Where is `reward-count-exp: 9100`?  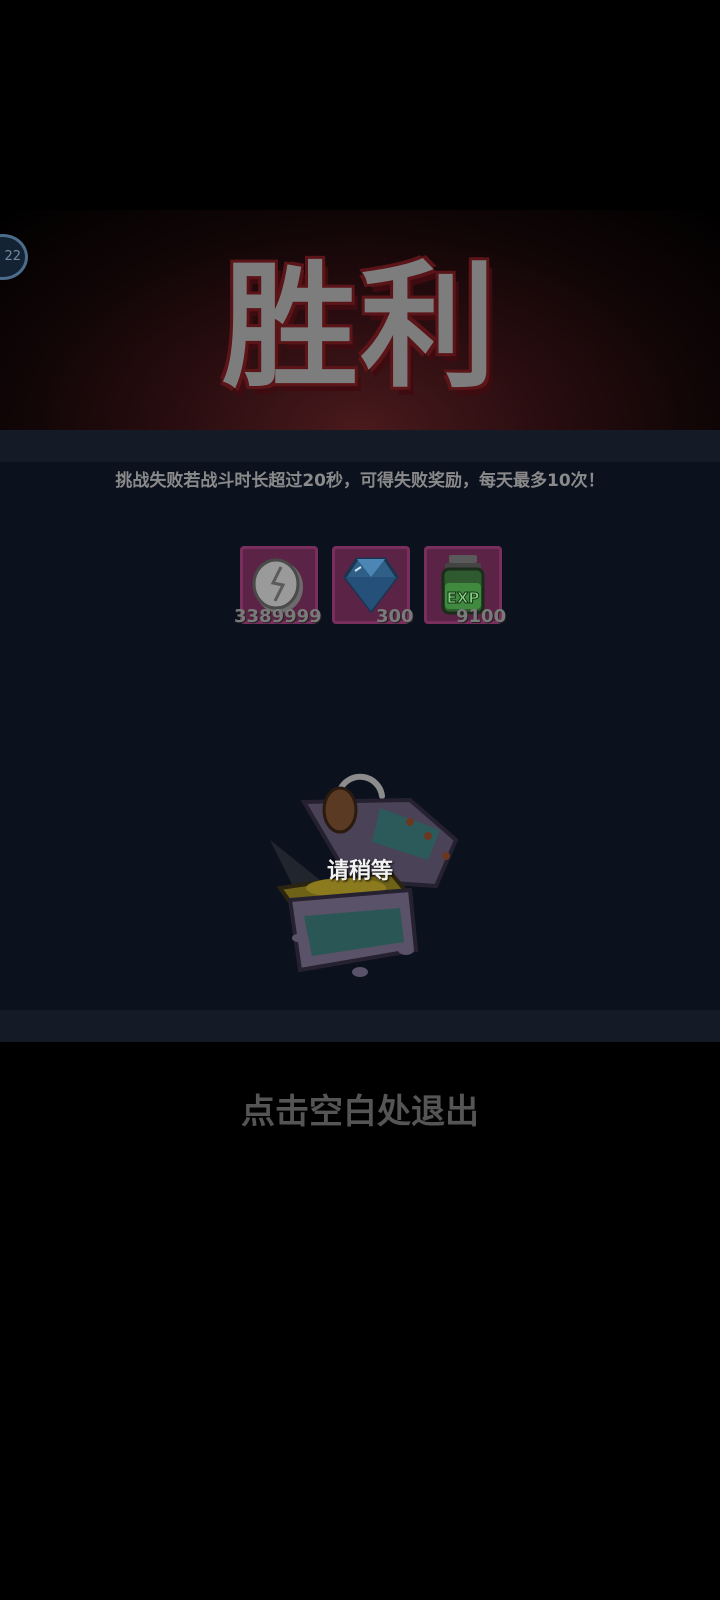
reward-count-exp: 9100 is located at coordinates (481, 616).